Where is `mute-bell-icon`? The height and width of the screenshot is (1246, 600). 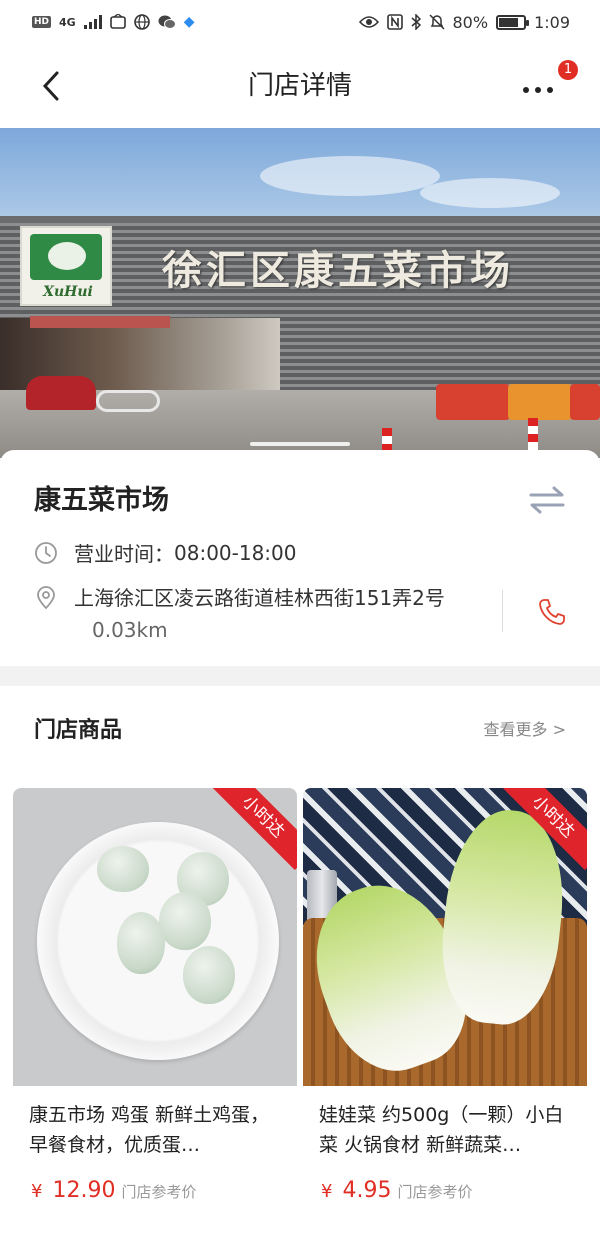
mute-bell-icon is located at coordinates (436, 22).